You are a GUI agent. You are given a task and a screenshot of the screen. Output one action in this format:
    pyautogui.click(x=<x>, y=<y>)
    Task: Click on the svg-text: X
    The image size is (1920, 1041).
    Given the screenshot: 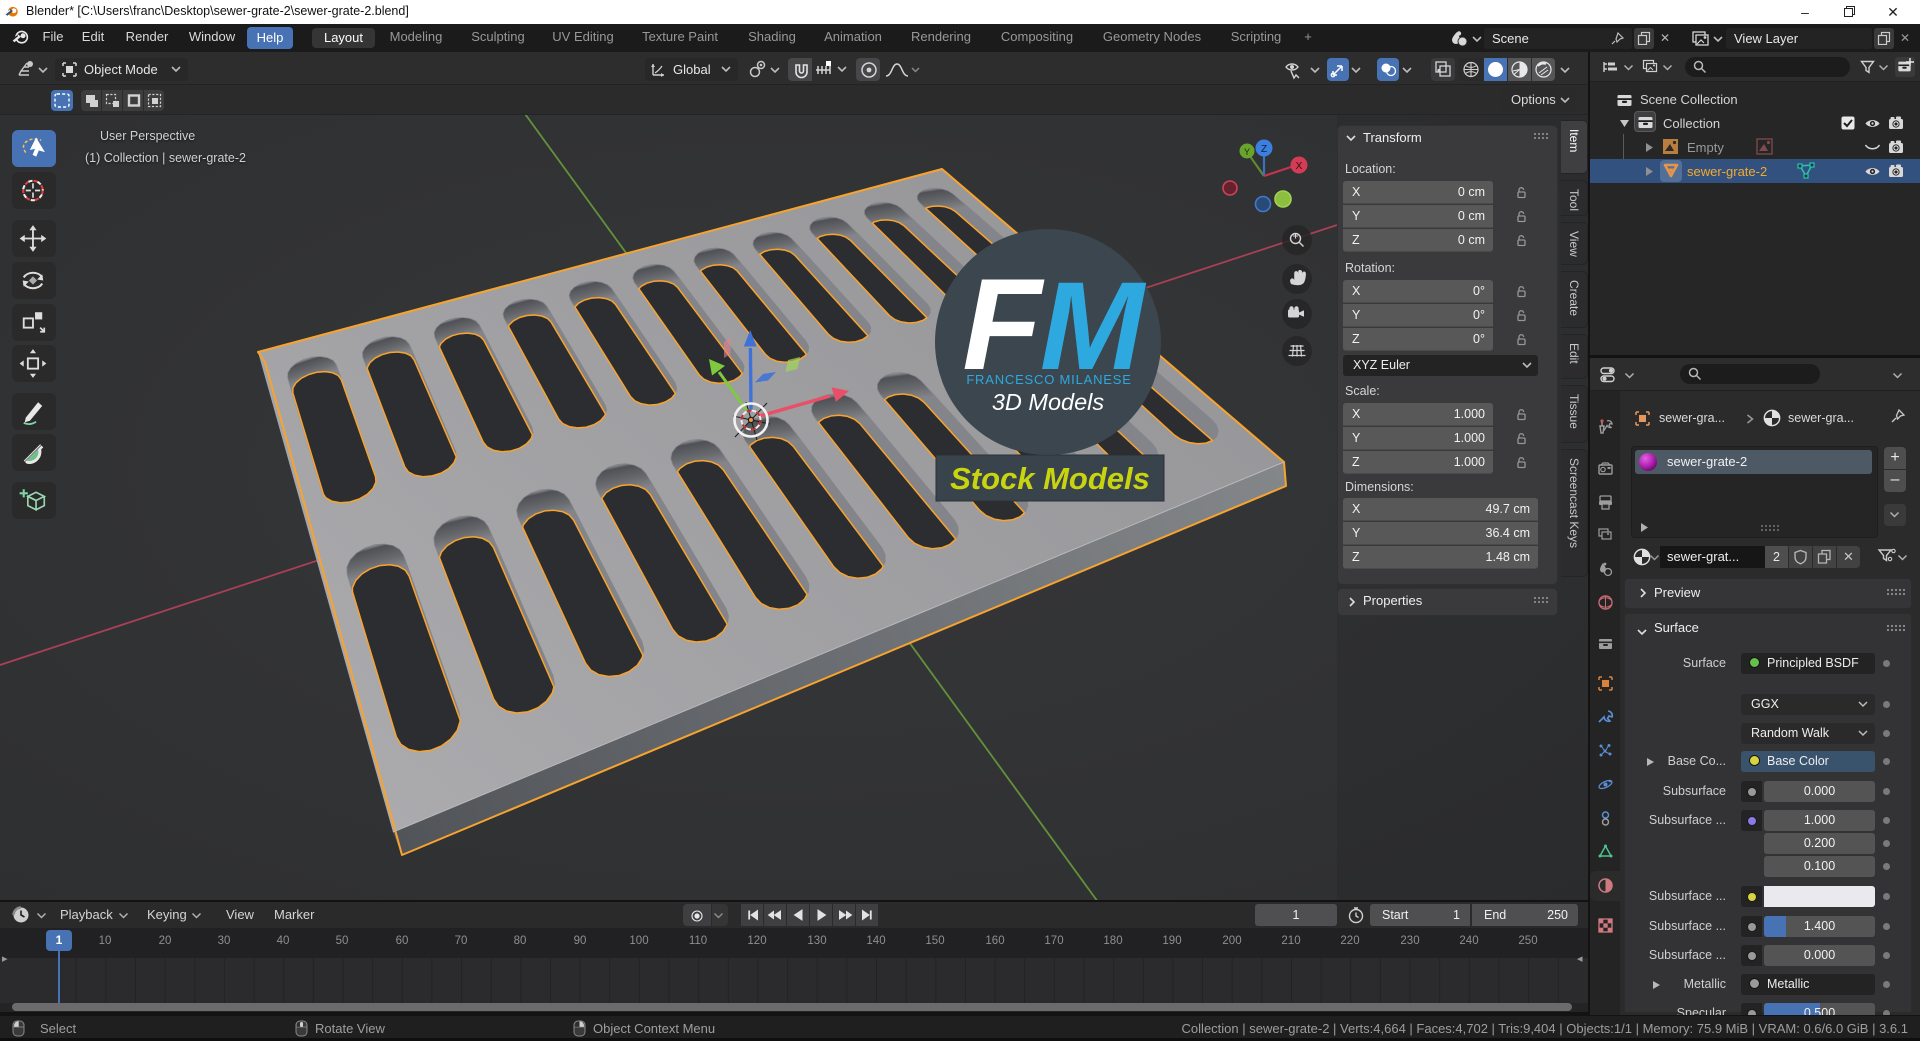 What is the action you would take?
    pyautogui.click(x=1299, y=166)
    